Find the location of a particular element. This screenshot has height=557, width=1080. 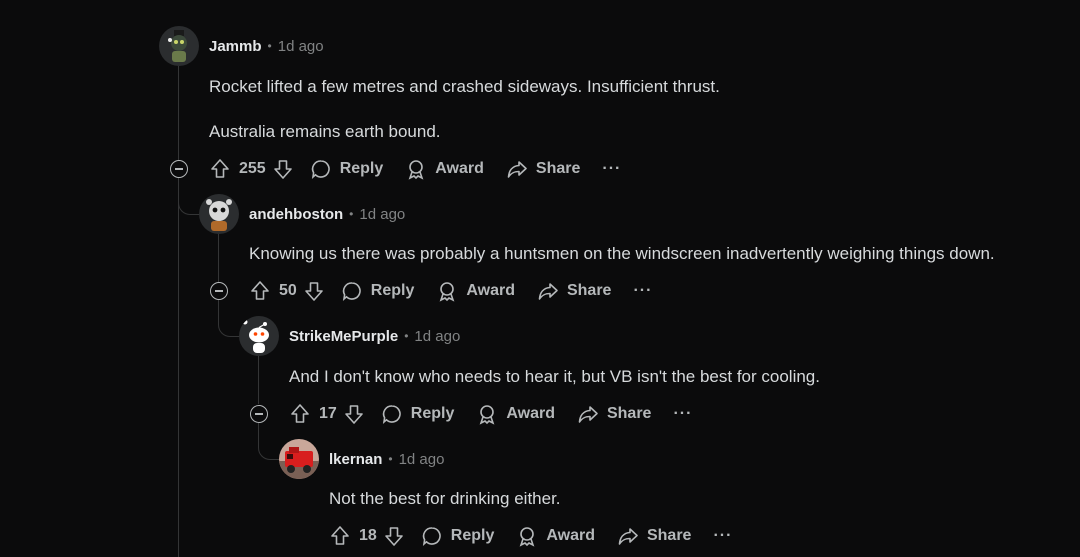

username: StrikeMePurple is located at coordinates (343, 336).